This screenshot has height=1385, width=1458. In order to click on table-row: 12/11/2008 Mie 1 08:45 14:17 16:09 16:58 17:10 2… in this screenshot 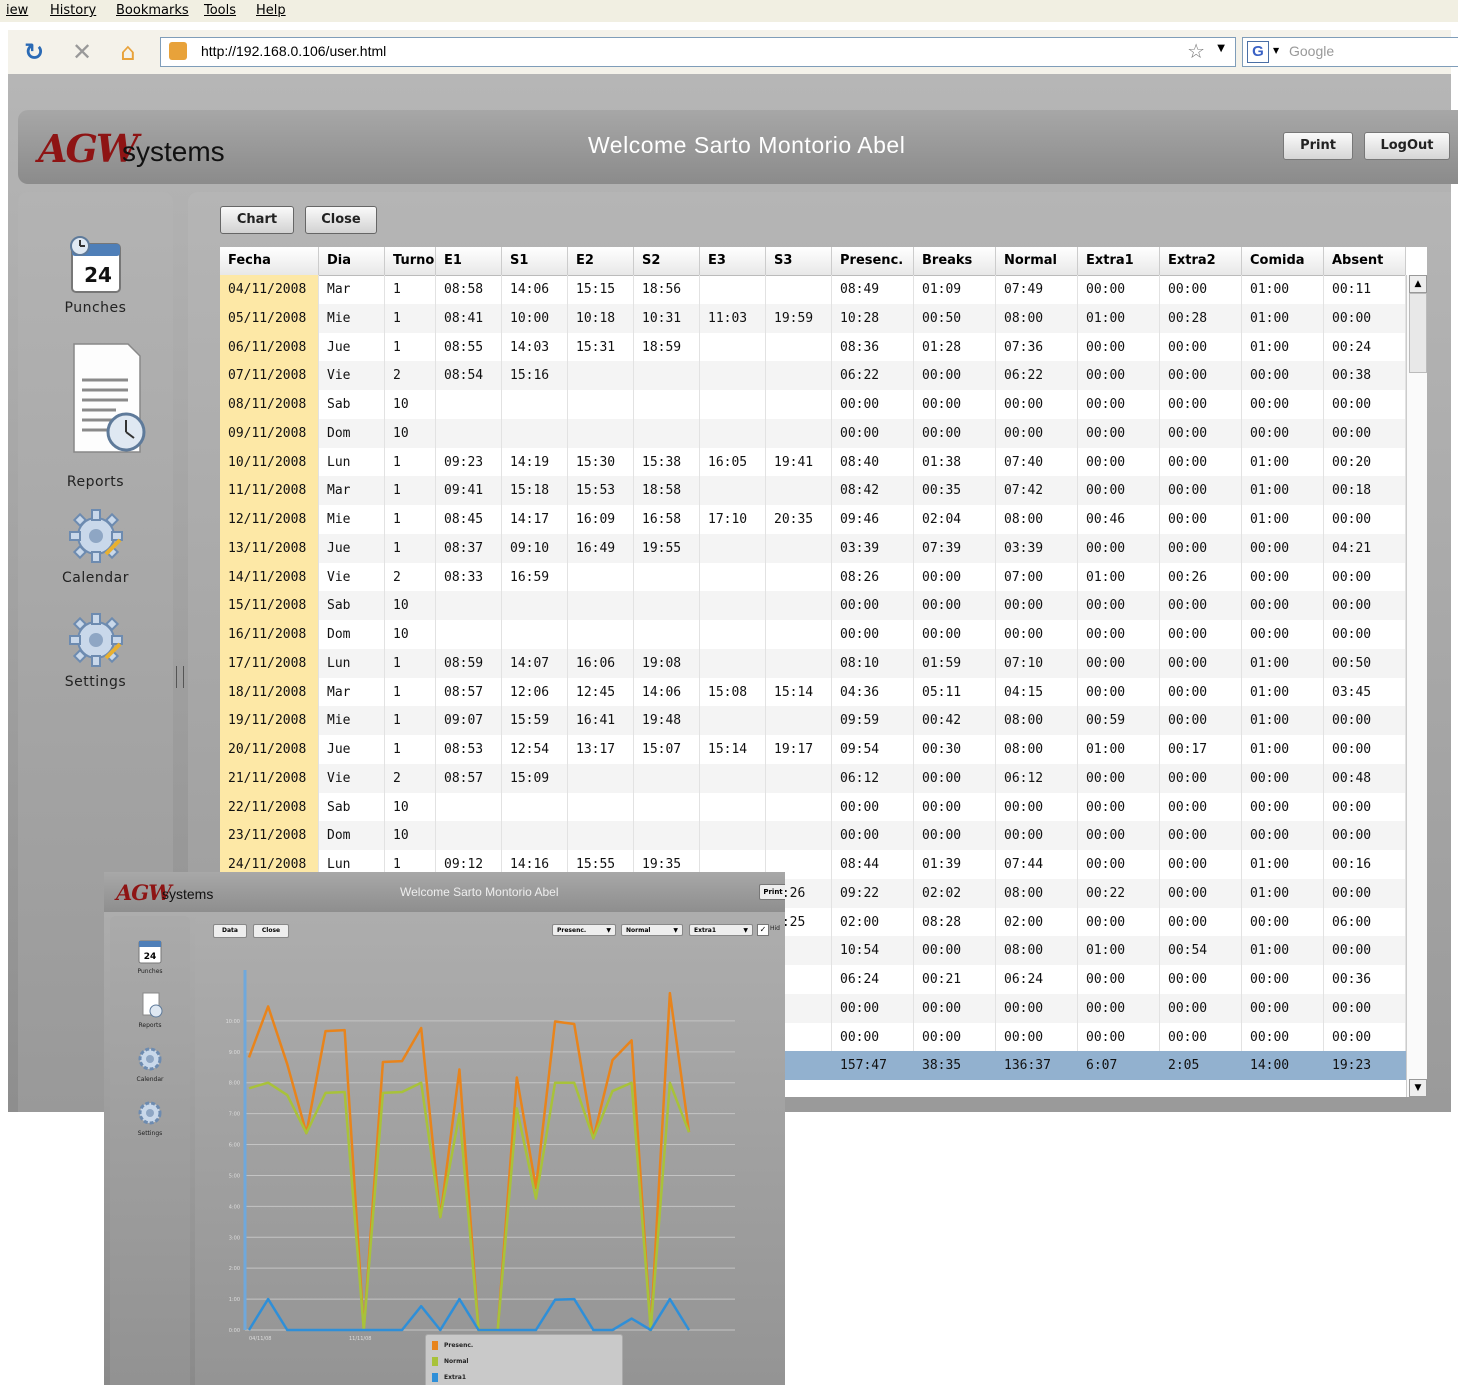, I will do `click(813, 519)`.